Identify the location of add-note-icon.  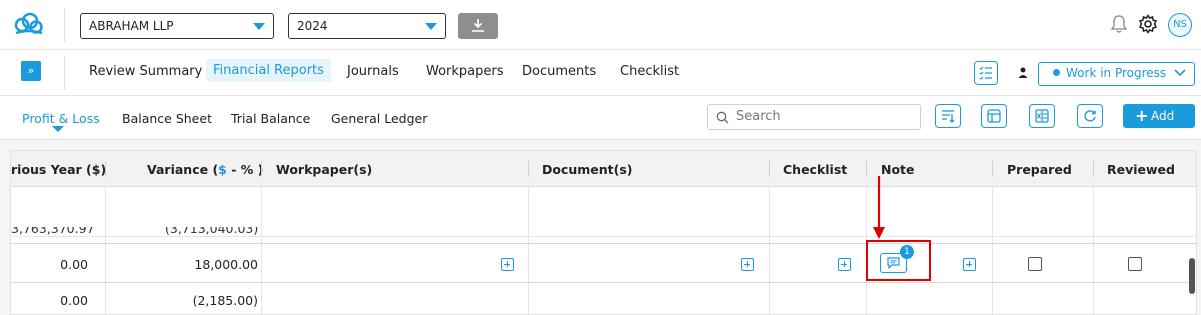
(969, 264).